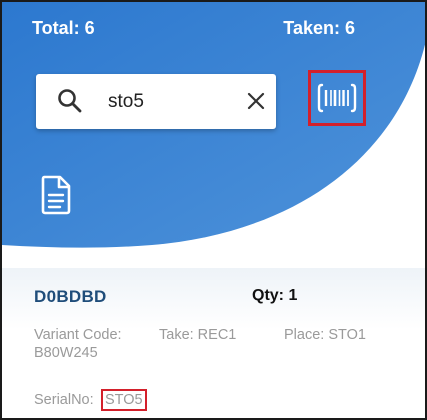 Image resolution: width=427 pixels, height=420 pixels. I want to click on counts-bar: Total: 6 Taken: 6, so click(193, 28).